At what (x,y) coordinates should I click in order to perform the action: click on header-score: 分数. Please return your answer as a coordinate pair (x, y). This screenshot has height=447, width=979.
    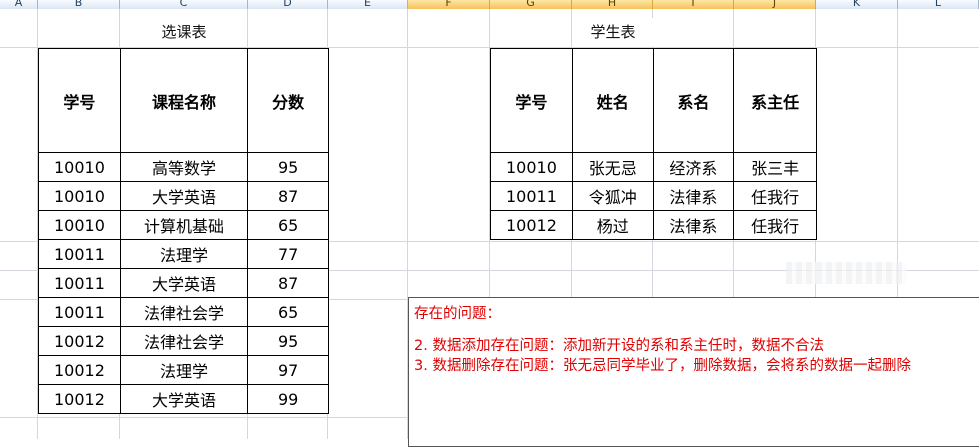
    Looking at the image, I should click on (288, 100).